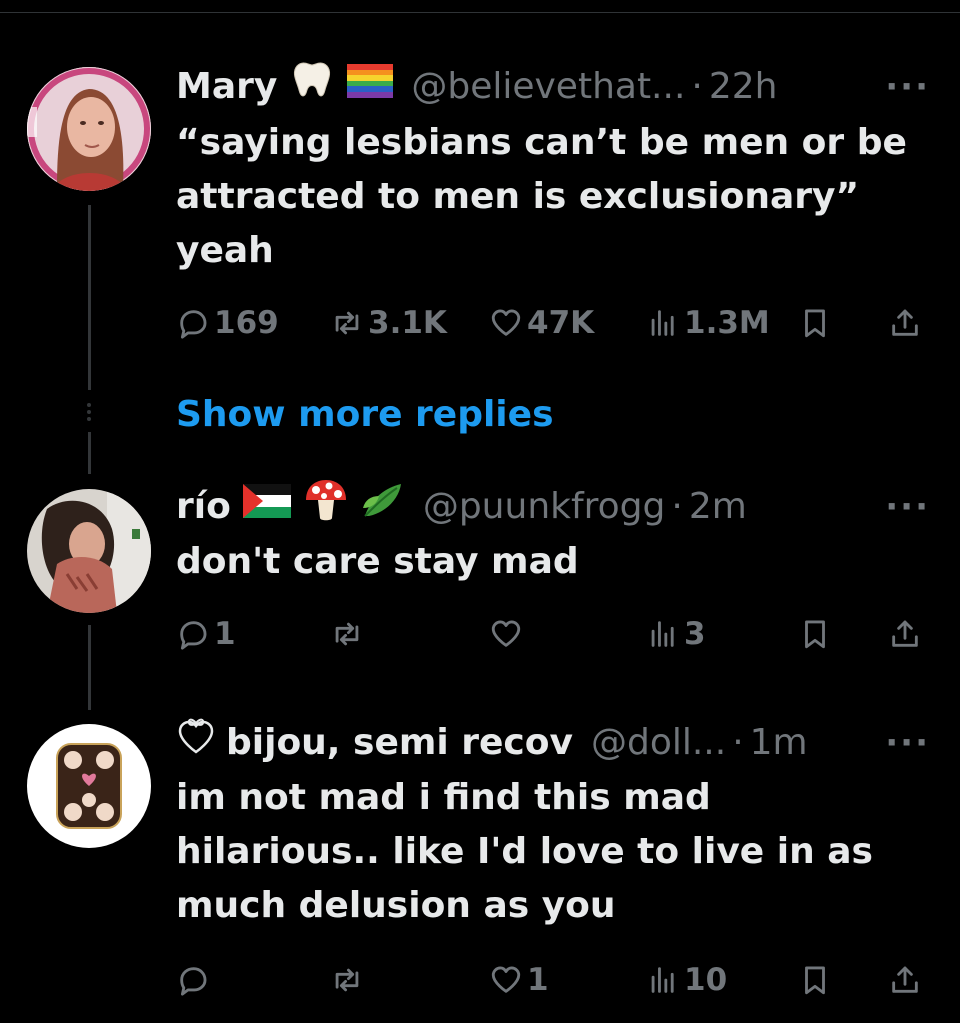  I want to click on views-button: 3, so click(676, 634).